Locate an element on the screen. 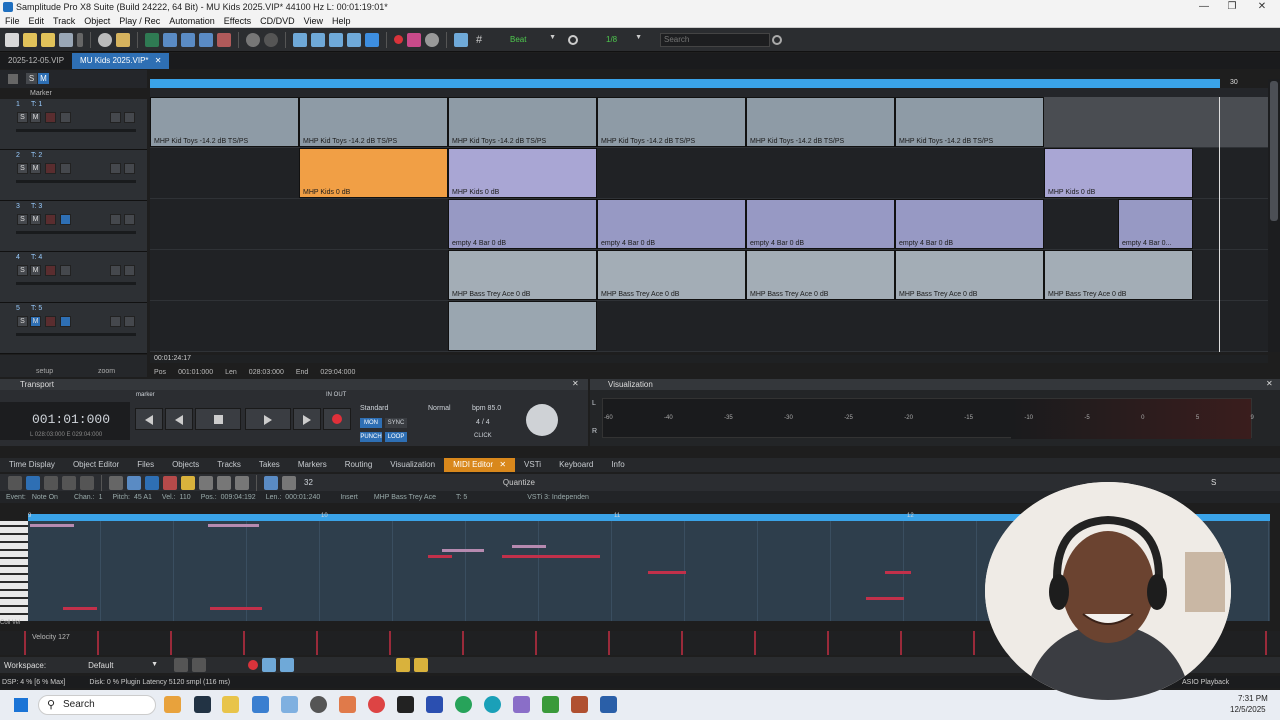  tab-keyboard: Keyboard is located at coordinates (576, 465).